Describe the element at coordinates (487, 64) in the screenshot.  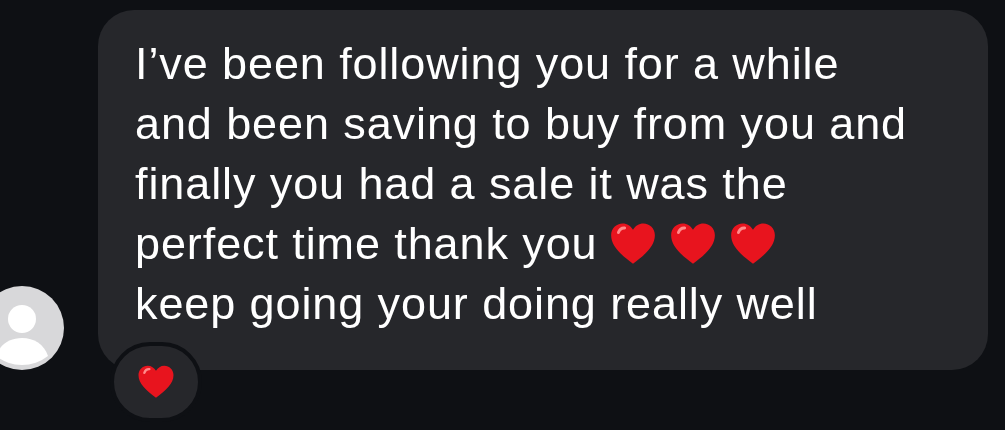
I see `message-text: I’ve been following you for a while` at that location.